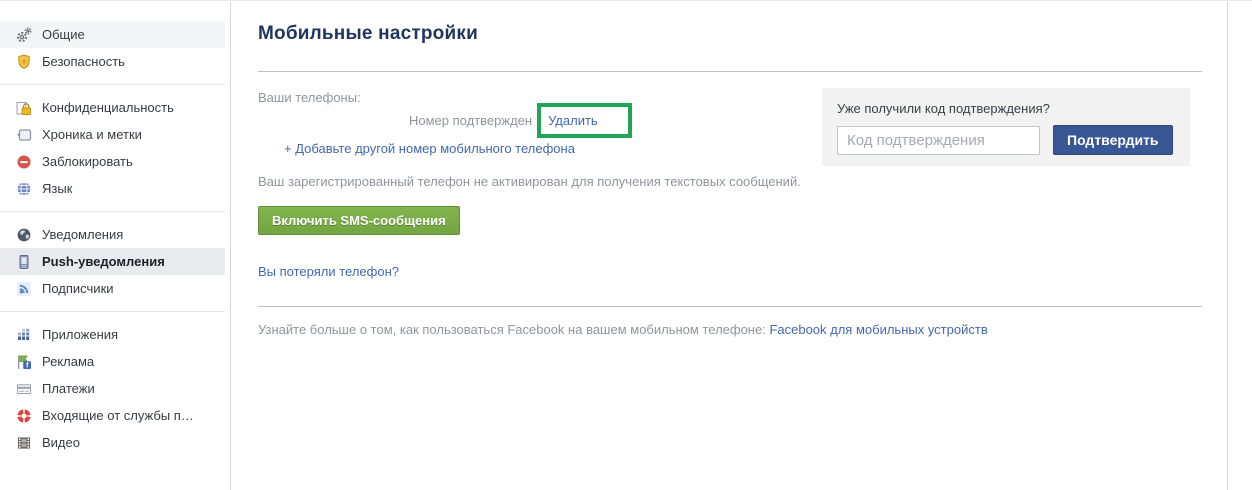  I want to click on sidebar-item-apps: Приложения, so click(112, 334).